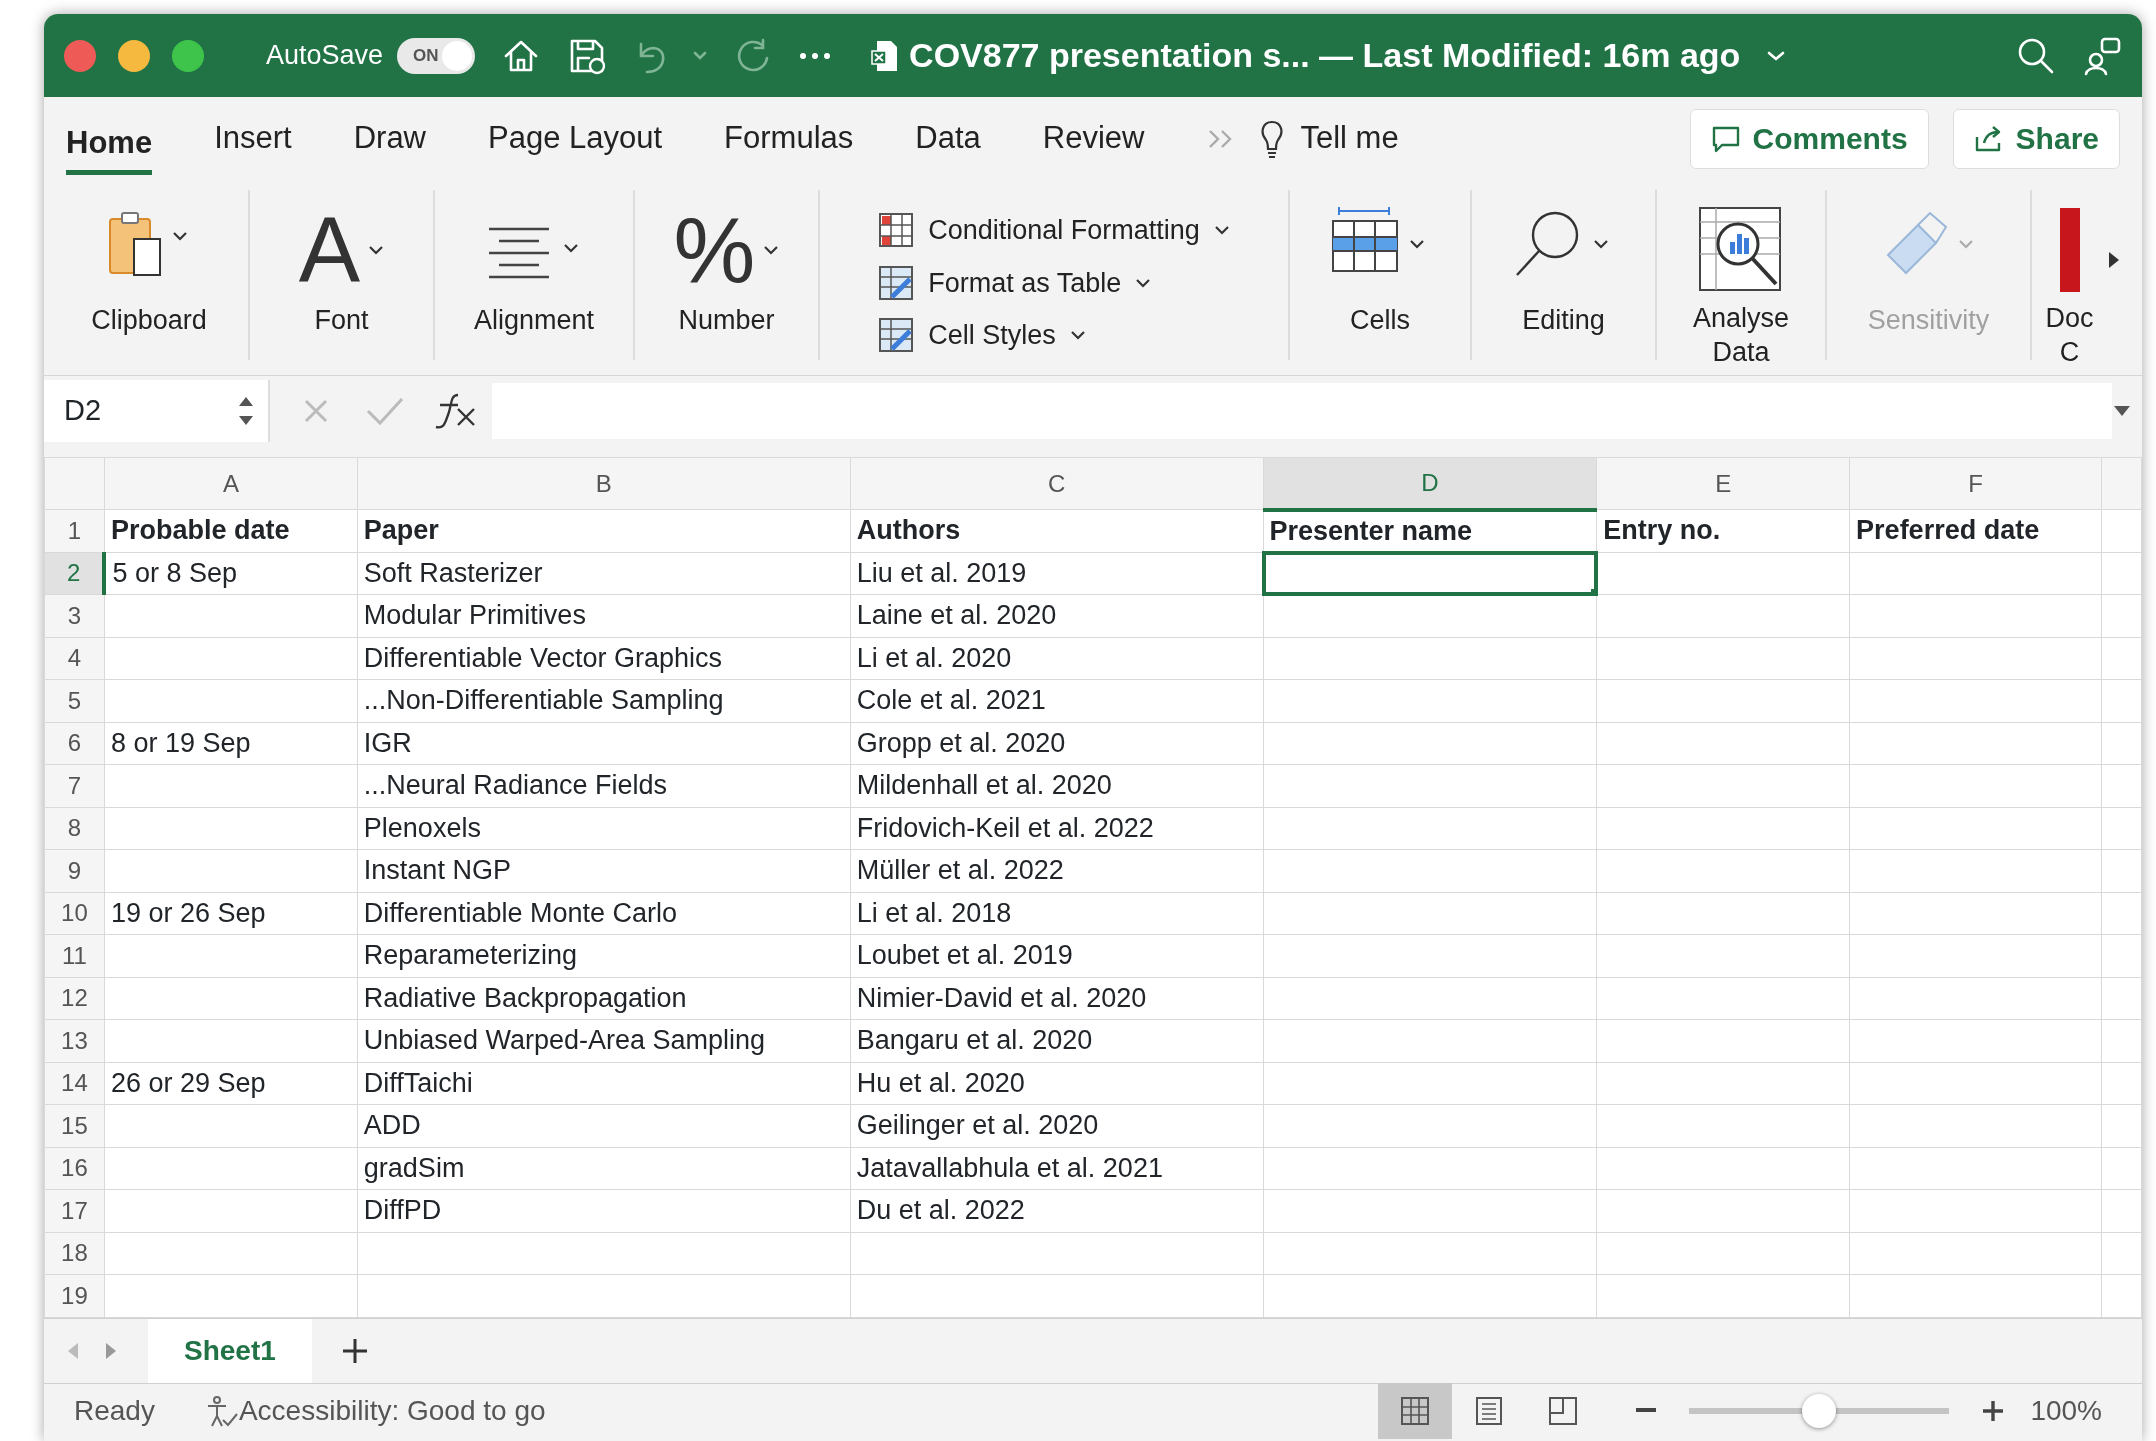 This screenshot has height=1441, width=2156. Describe the element at coordinates (149, 321) in the screenshot. I see `ribbon-group-label: Clipboard` at that location.